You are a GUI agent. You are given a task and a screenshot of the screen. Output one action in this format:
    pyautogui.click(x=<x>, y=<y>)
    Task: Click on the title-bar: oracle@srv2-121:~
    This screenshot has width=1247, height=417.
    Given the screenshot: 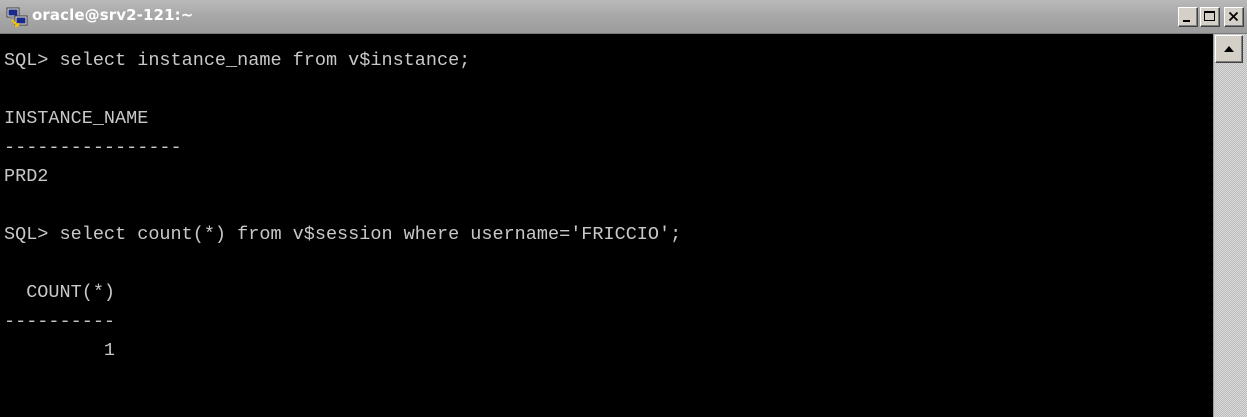 What is the action you would take?
    pyautogui.click(x=623, y=17)
    